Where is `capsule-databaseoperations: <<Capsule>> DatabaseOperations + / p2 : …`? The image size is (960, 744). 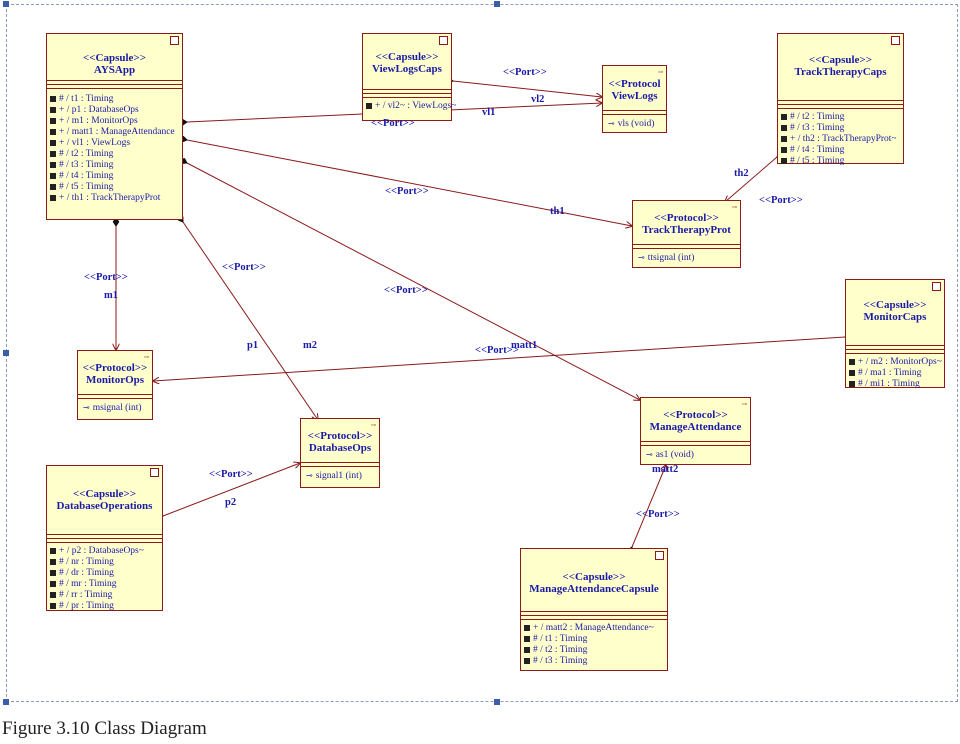
capsule-databaseoperations: <<Capsule>> DatabaseOperations + / p2 : … is located at coordinates (104, 538).